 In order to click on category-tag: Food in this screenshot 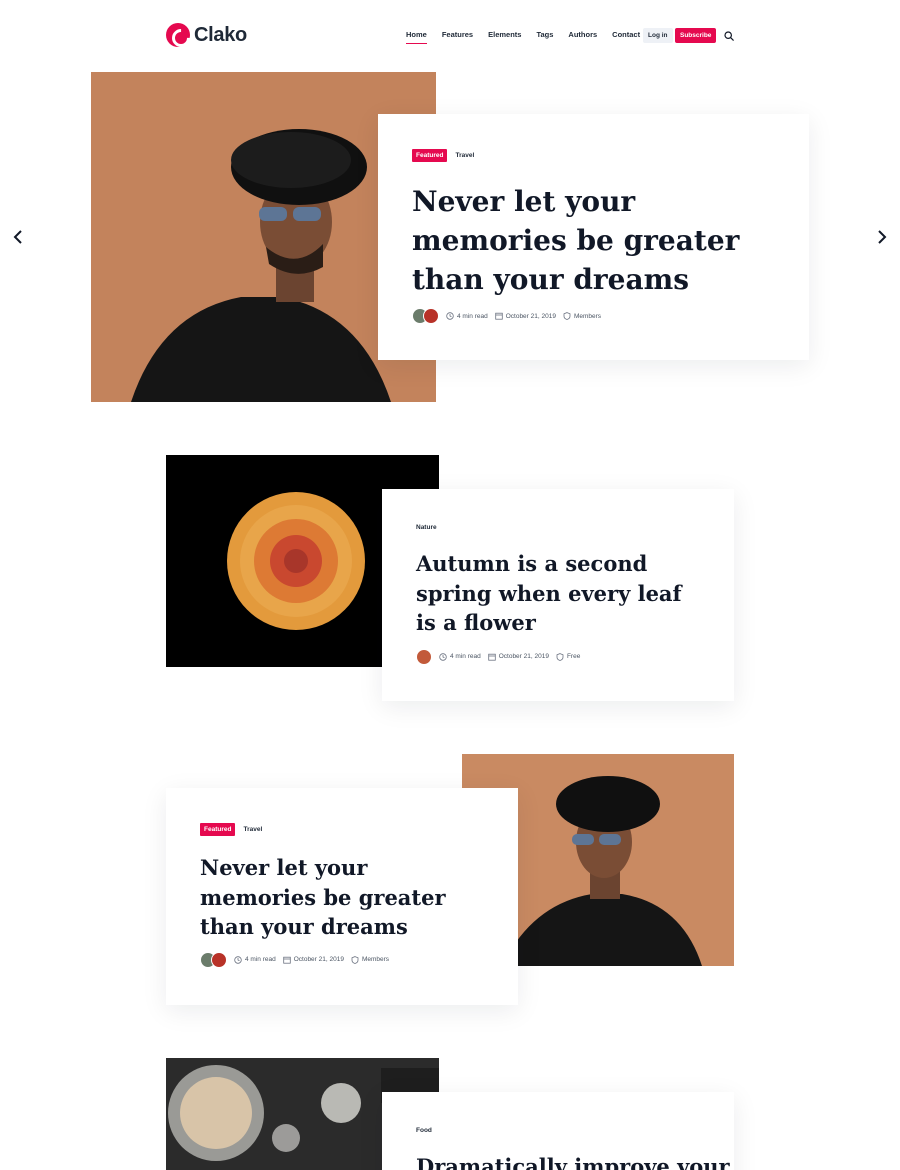, I will do `click(424, 1130)`.